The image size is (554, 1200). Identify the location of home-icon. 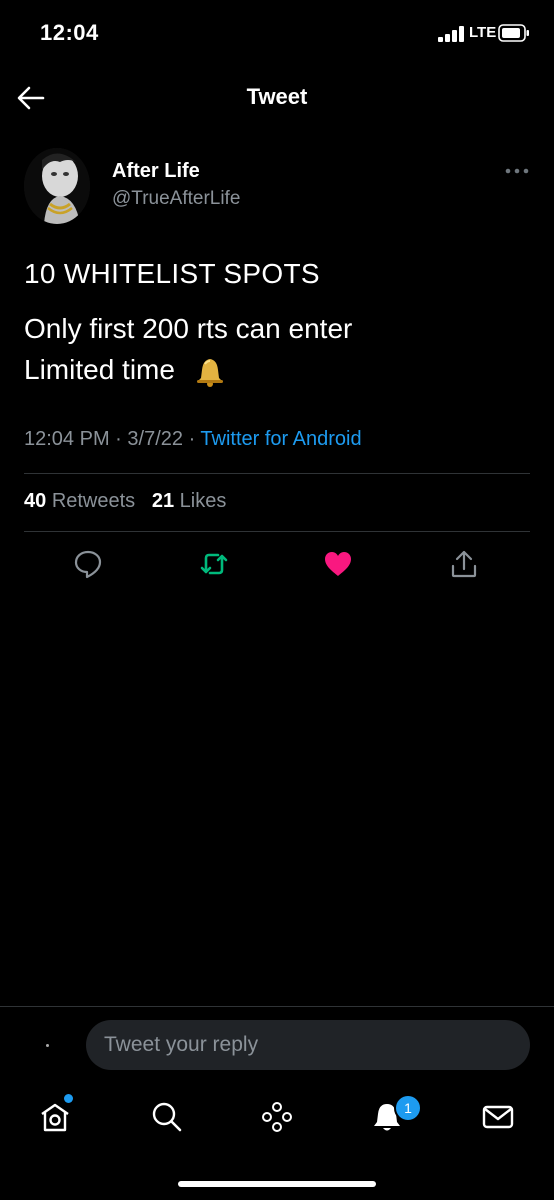
(55, 1117).